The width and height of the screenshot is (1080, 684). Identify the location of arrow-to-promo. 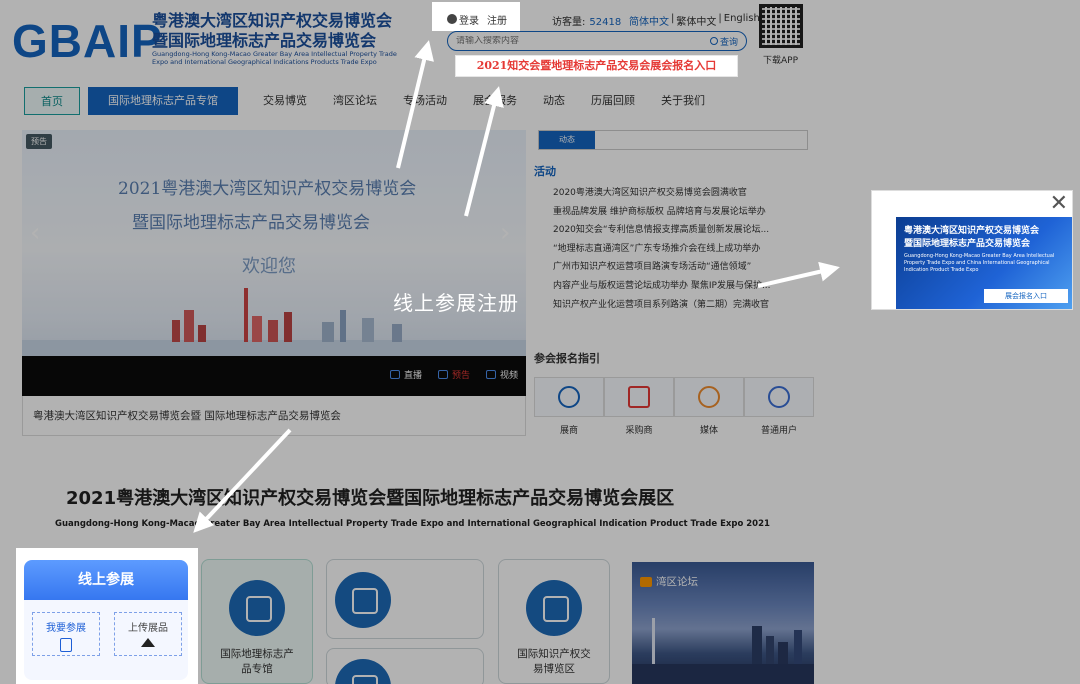
(484, 151).